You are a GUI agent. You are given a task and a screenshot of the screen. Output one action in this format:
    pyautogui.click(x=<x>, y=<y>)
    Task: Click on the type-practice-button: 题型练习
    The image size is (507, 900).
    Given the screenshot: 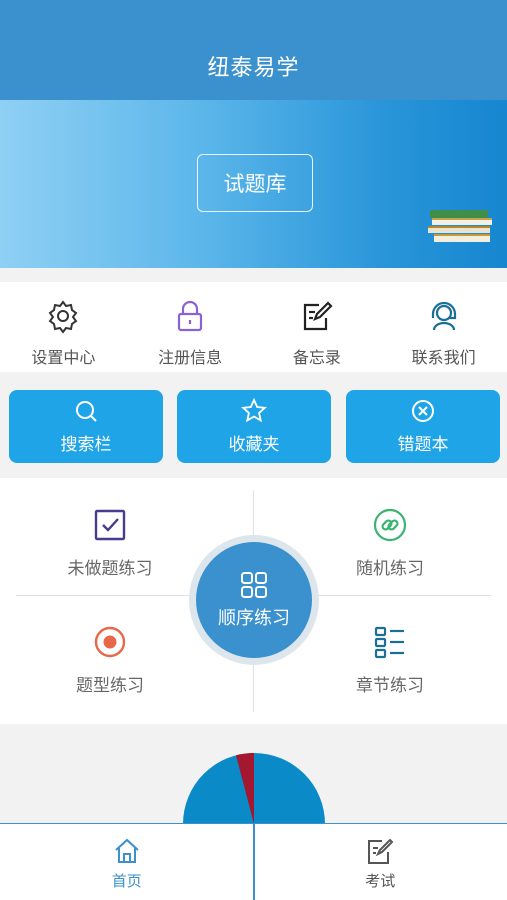 What is the action you would take?
    pyautogui.click(x=110, y=660)
    